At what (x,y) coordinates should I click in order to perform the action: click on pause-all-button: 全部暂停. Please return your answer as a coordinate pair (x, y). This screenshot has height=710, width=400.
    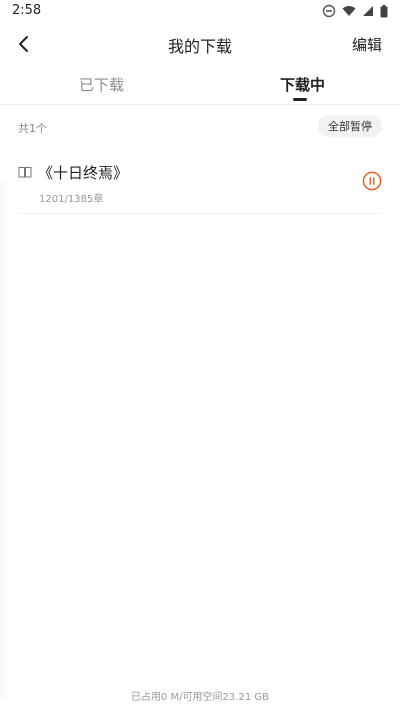
    Looking at the image, I should click on (350, 126).